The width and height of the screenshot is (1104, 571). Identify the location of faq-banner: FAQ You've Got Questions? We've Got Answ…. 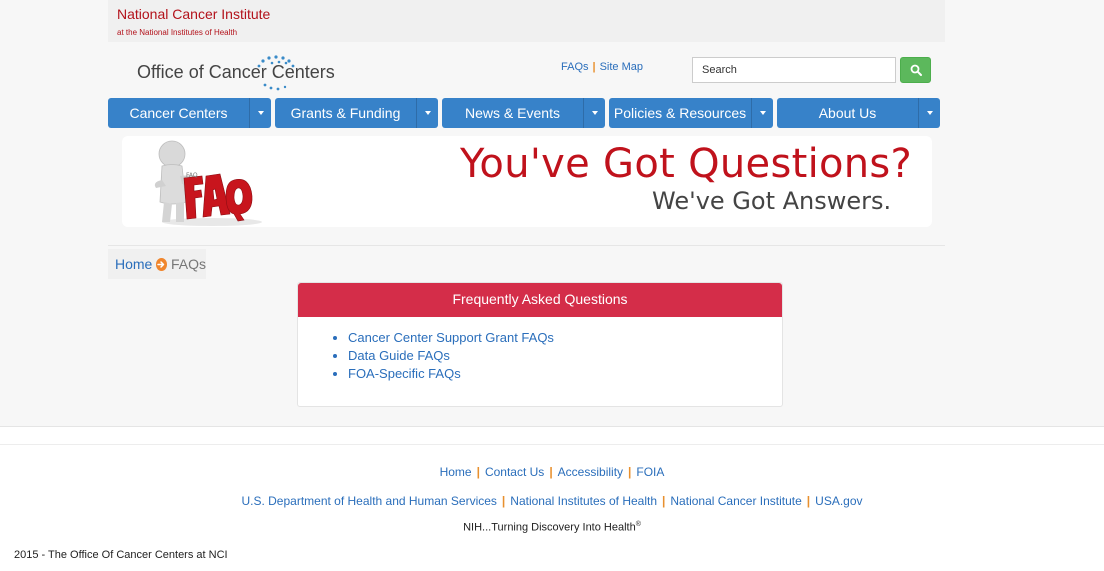
(527, 181).